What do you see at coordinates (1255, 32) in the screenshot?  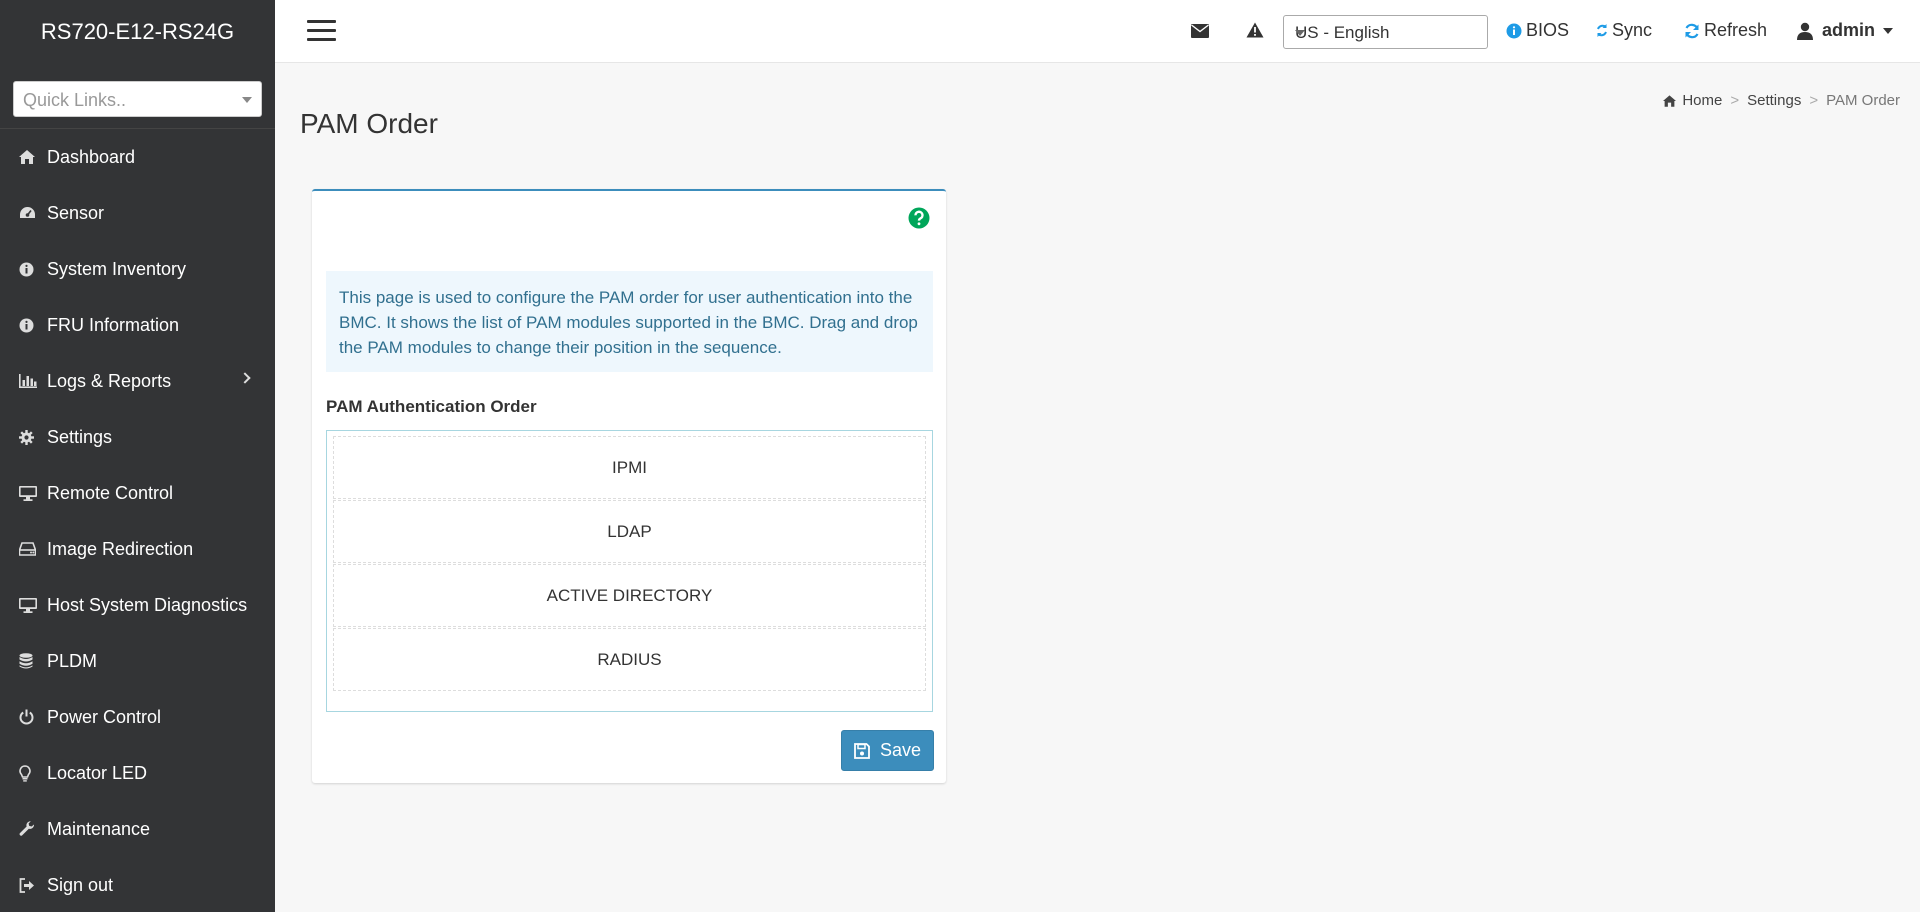 I see `warning-icon` at bounding box center [1255, 32].